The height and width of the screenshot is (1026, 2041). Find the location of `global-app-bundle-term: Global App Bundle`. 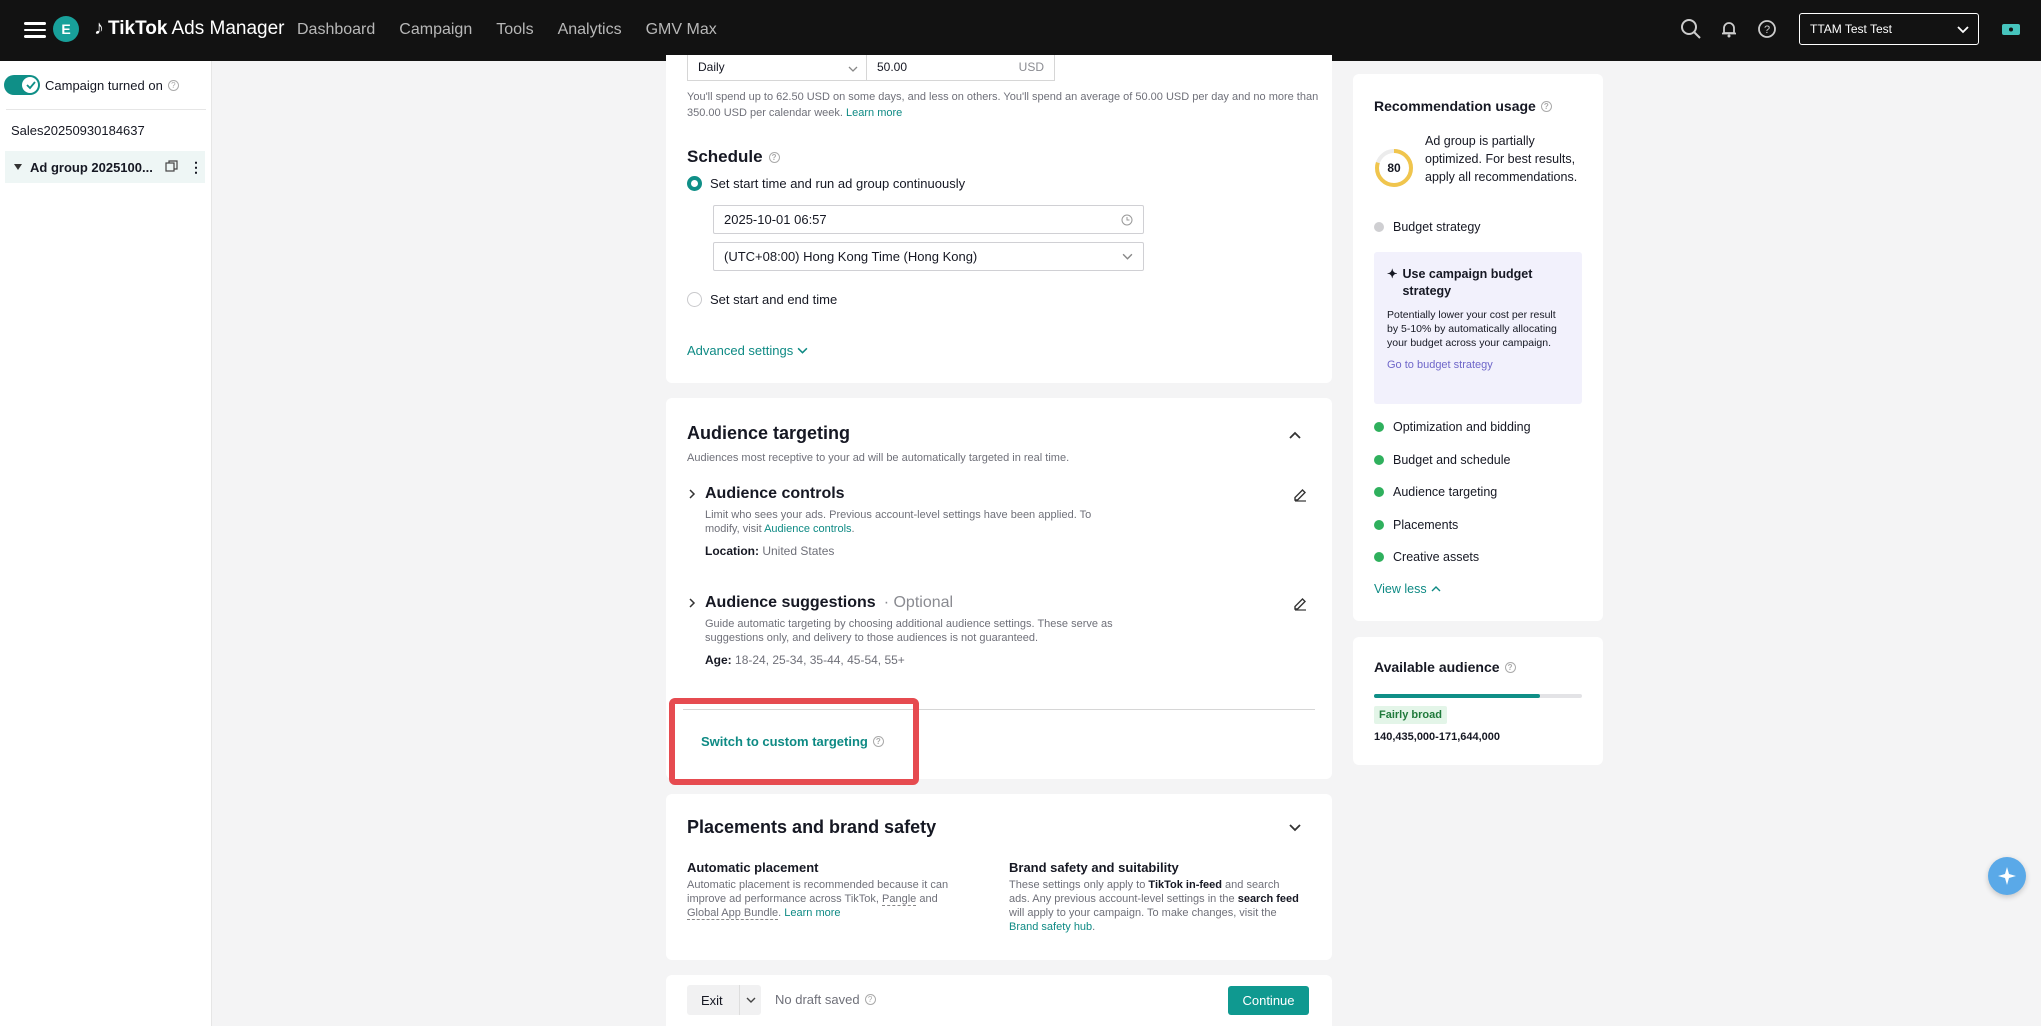

global-app-bundle-term: Global App Bundle is located at coordinates (733, 913).